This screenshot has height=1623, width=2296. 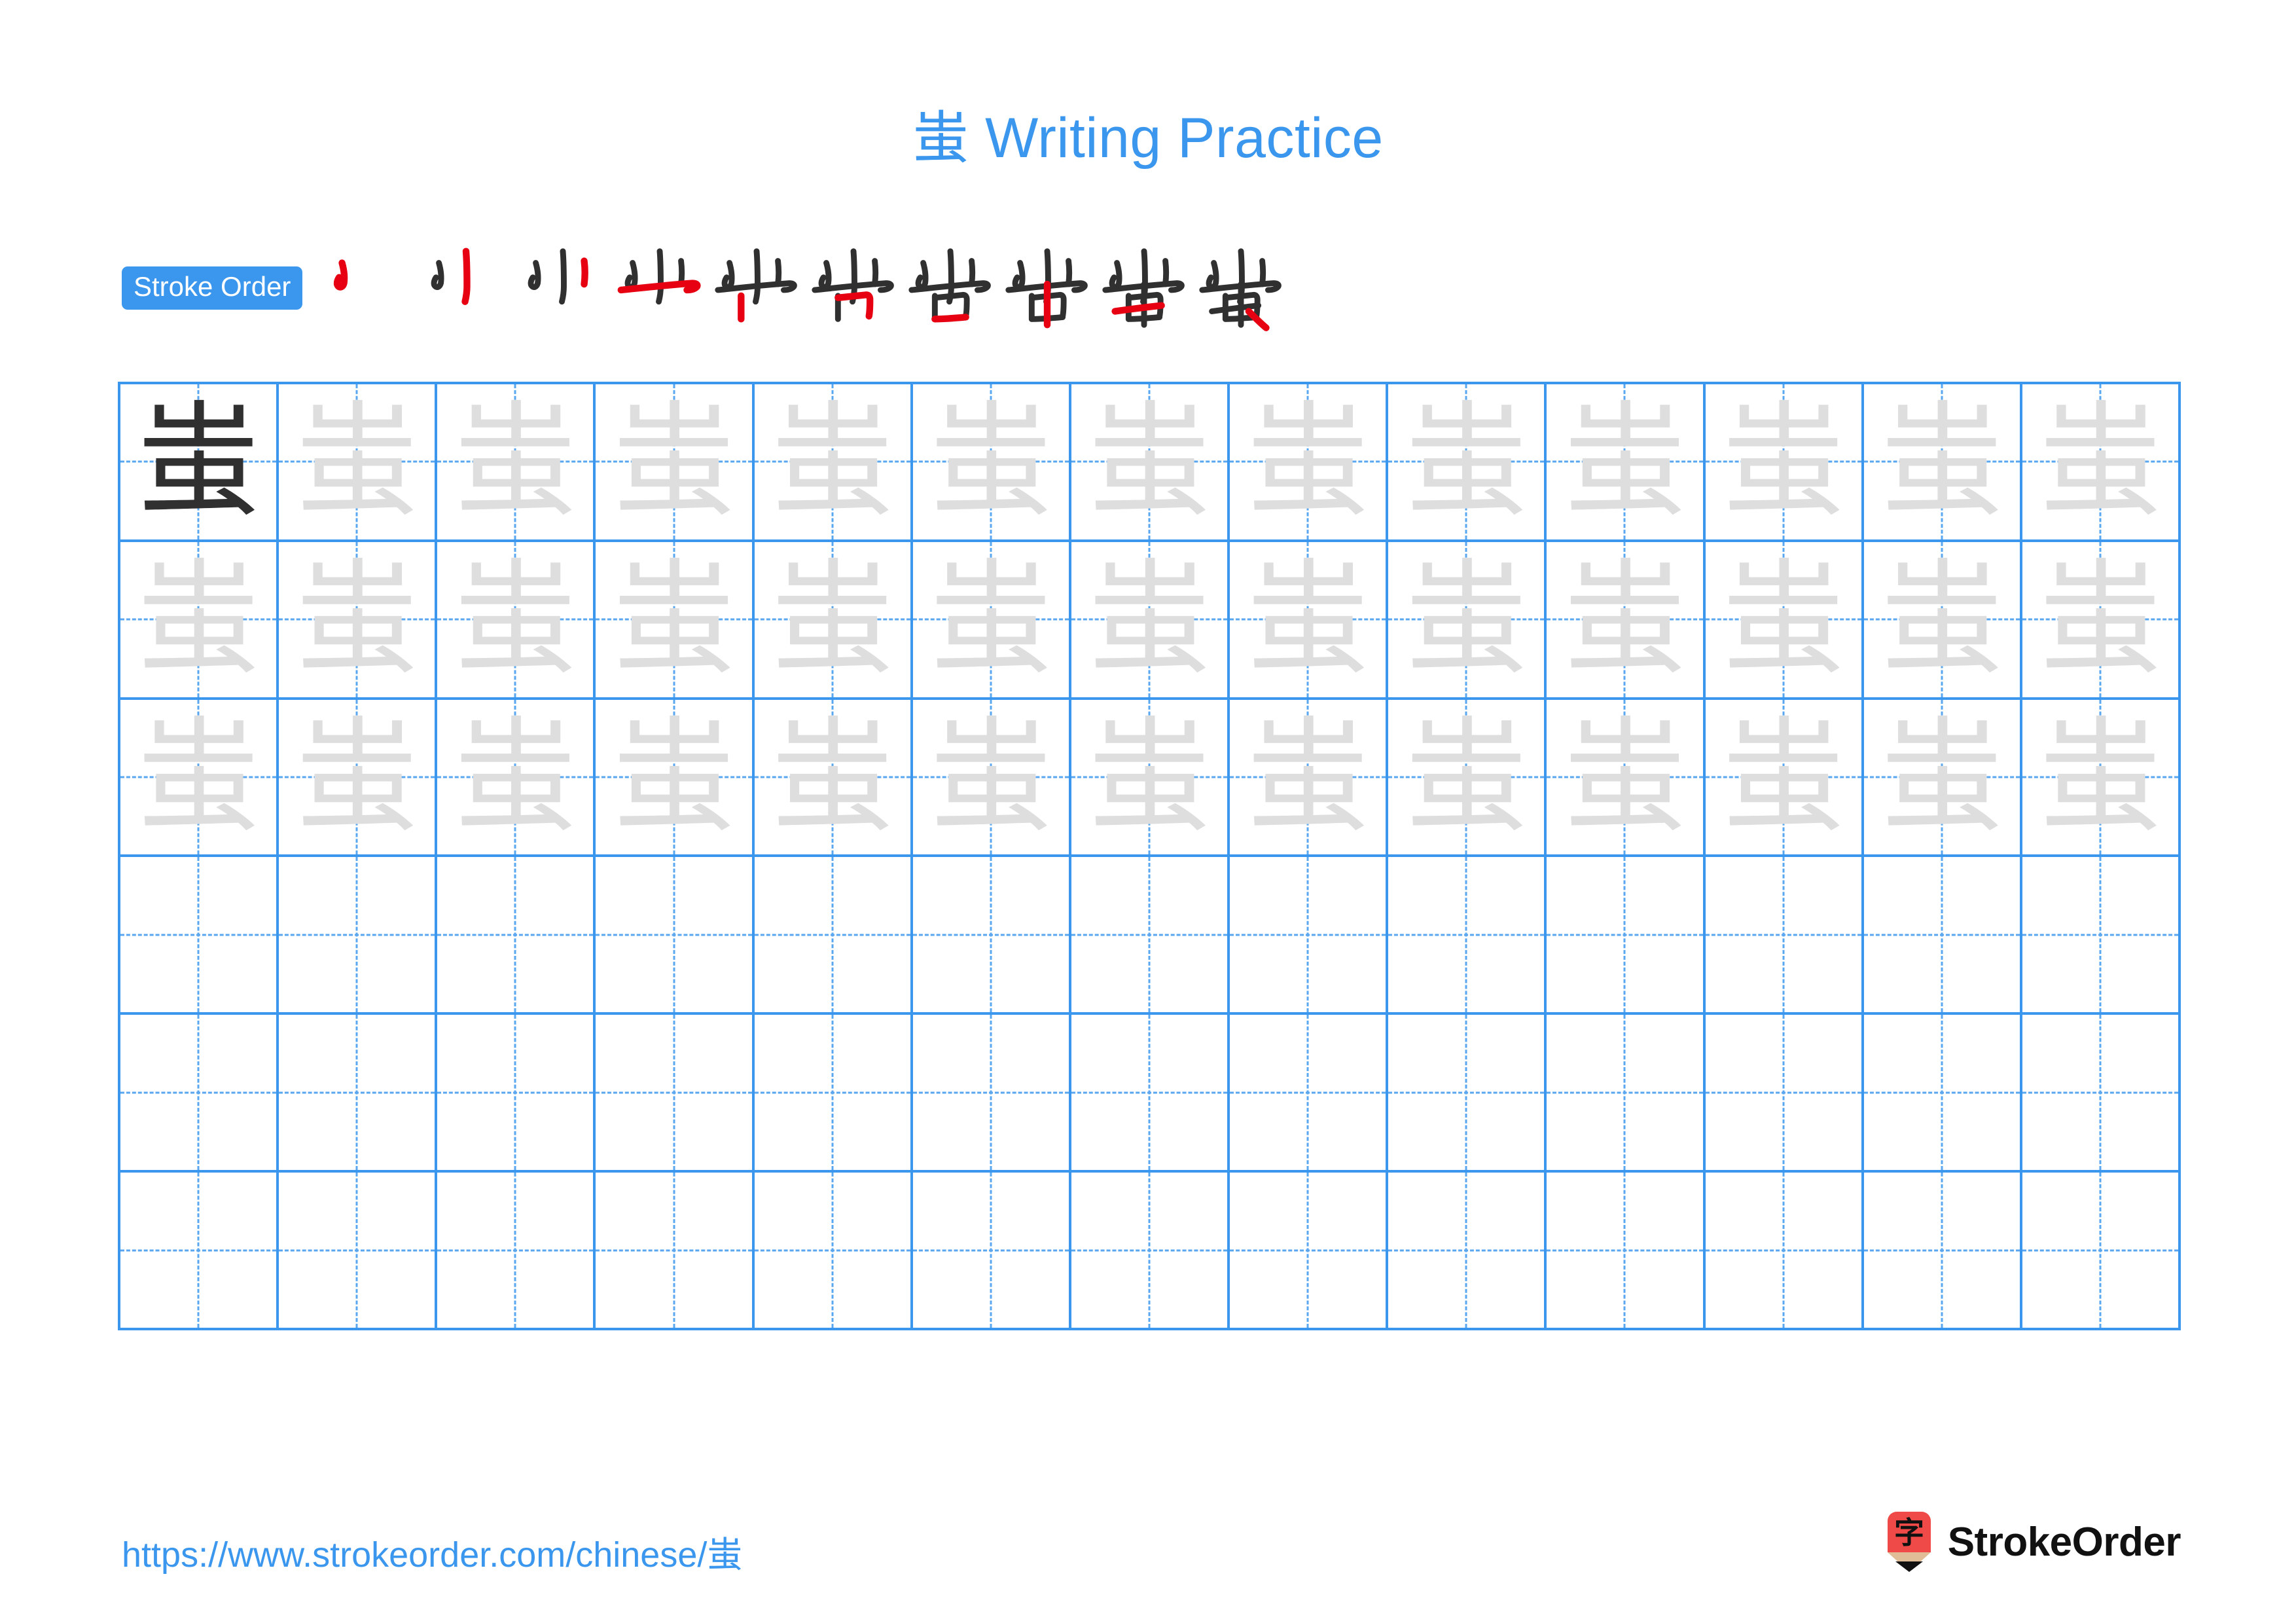 I want to click on practice-cell-r1-c13: 蚩, so click(x=2101, y=463).